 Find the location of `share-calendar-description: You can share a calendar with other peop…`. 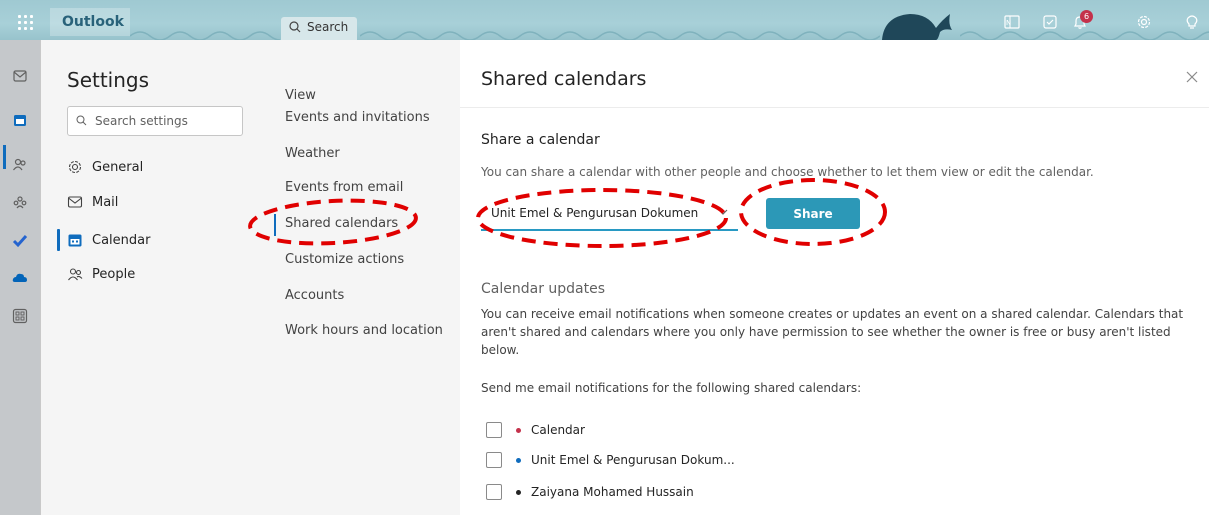

share-calendar-description: You can share a calendar with other peop… is located at coordinates (787, 172).